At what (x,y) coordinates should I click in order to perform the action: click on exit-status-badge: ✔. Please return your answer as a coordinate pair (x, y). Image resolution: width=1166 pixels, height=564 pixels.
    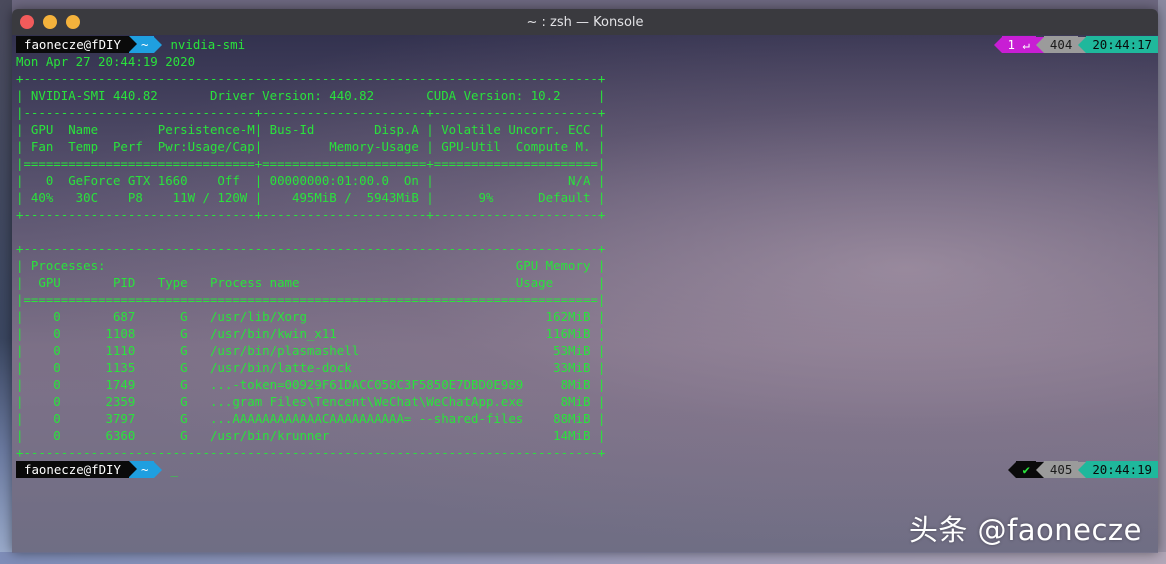
    Looking at the image, I should click on (1026, 469).